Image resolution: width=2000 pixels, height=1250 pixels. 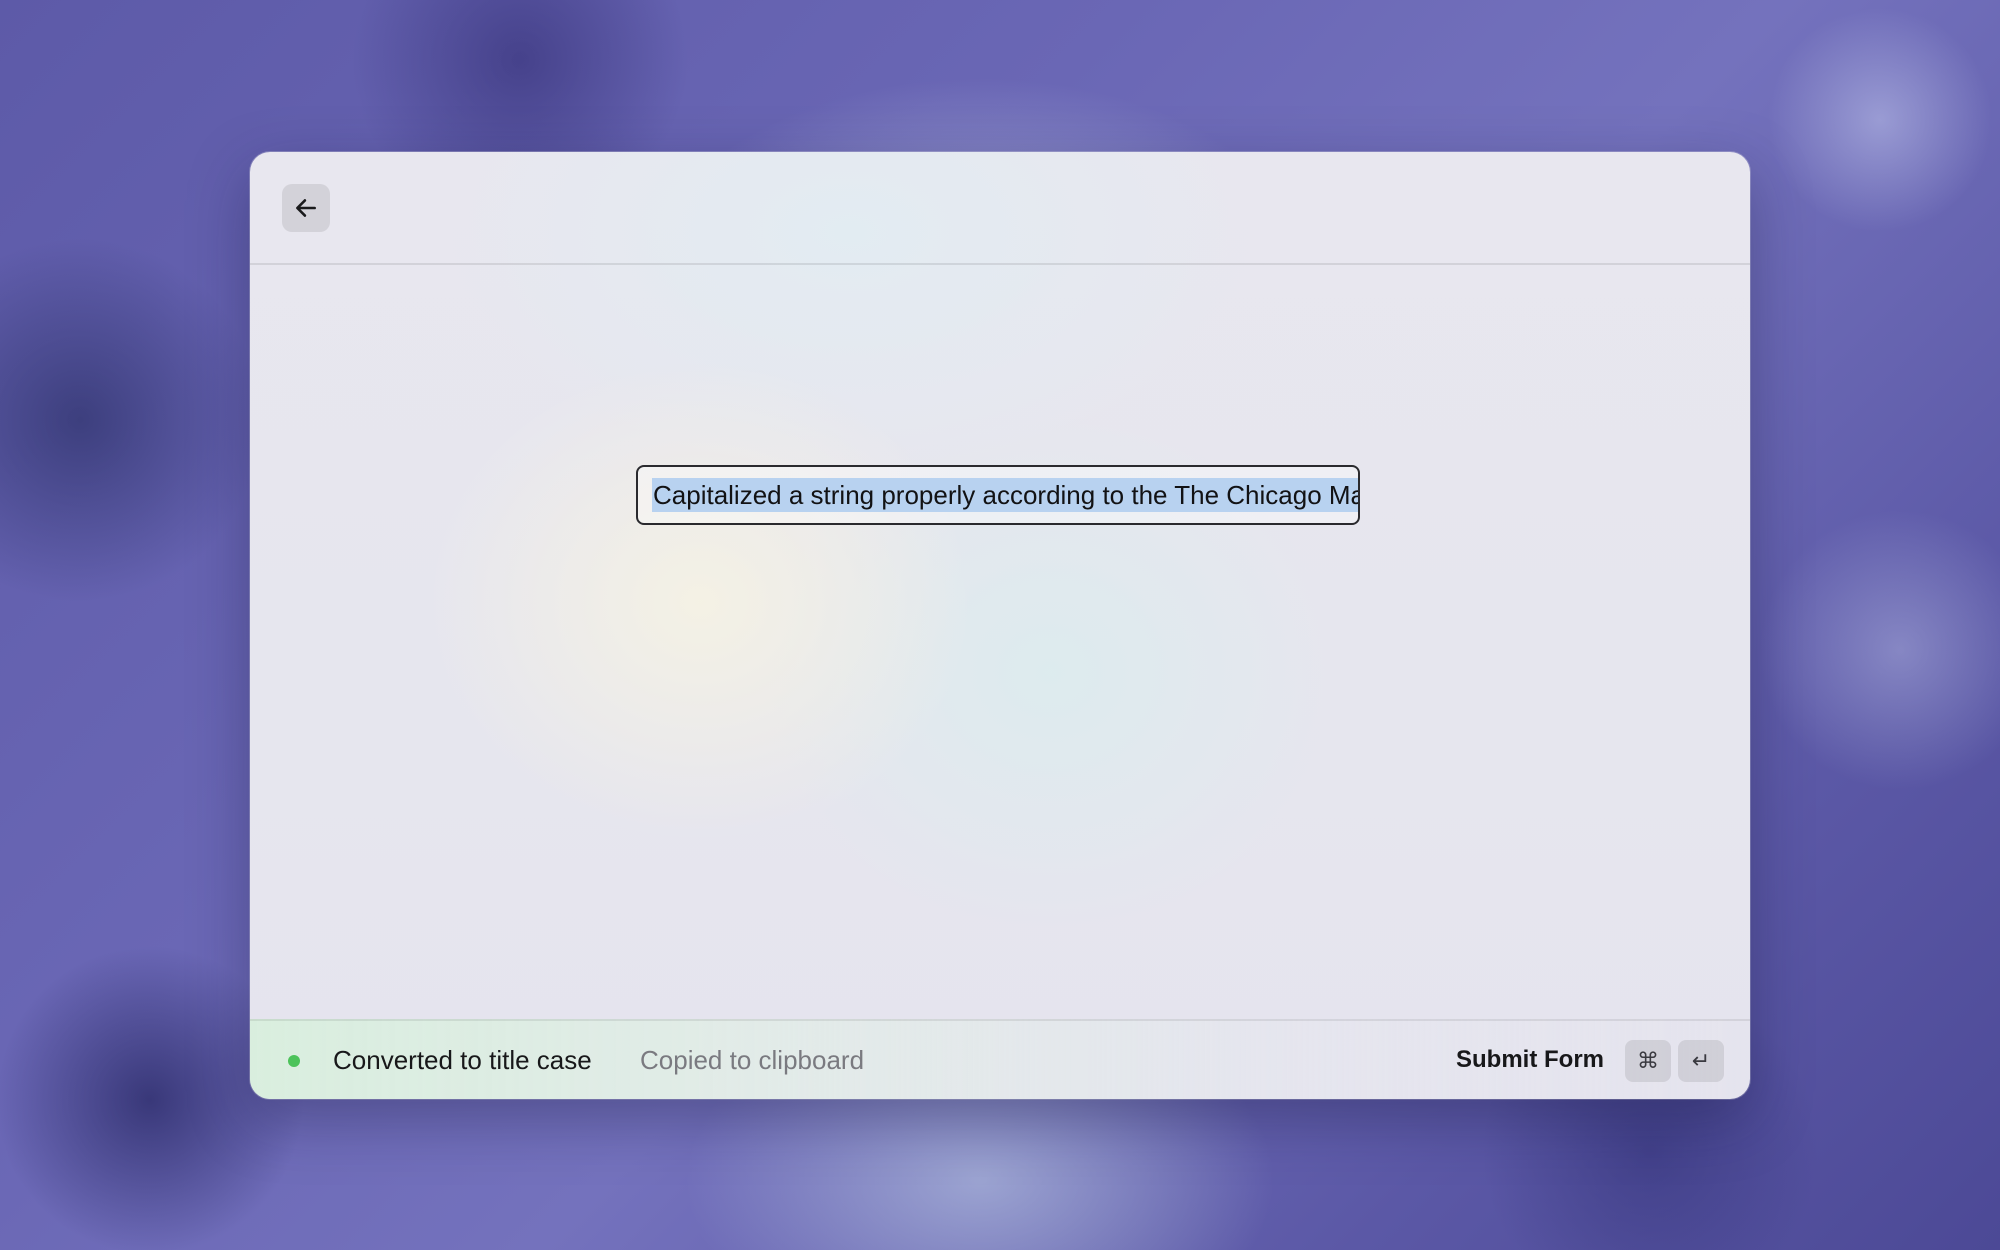 I want to click on toast-message: Copied to clipboard, so click(x=752, y=1060).